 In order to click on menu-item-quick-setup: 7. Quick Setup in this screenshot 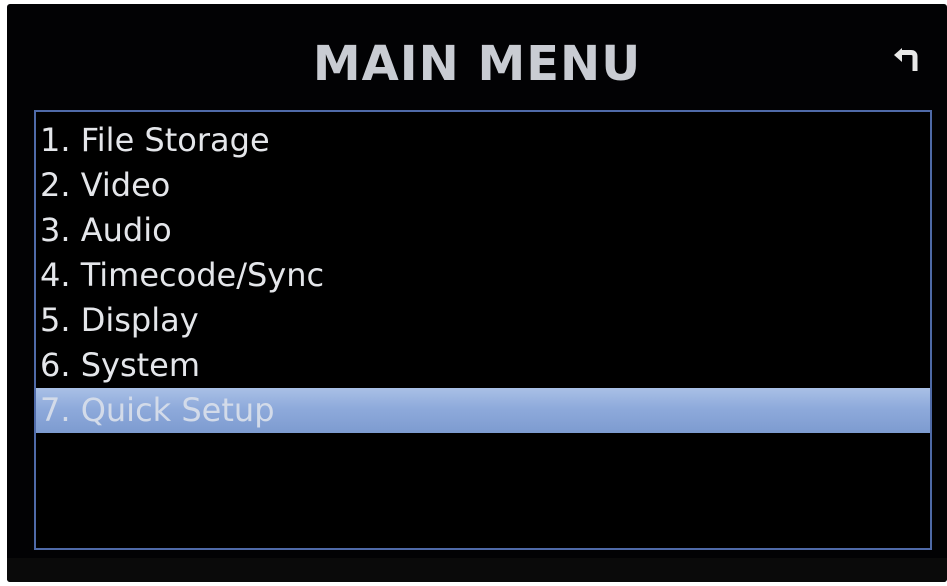, I will do `click(483, 410)`.